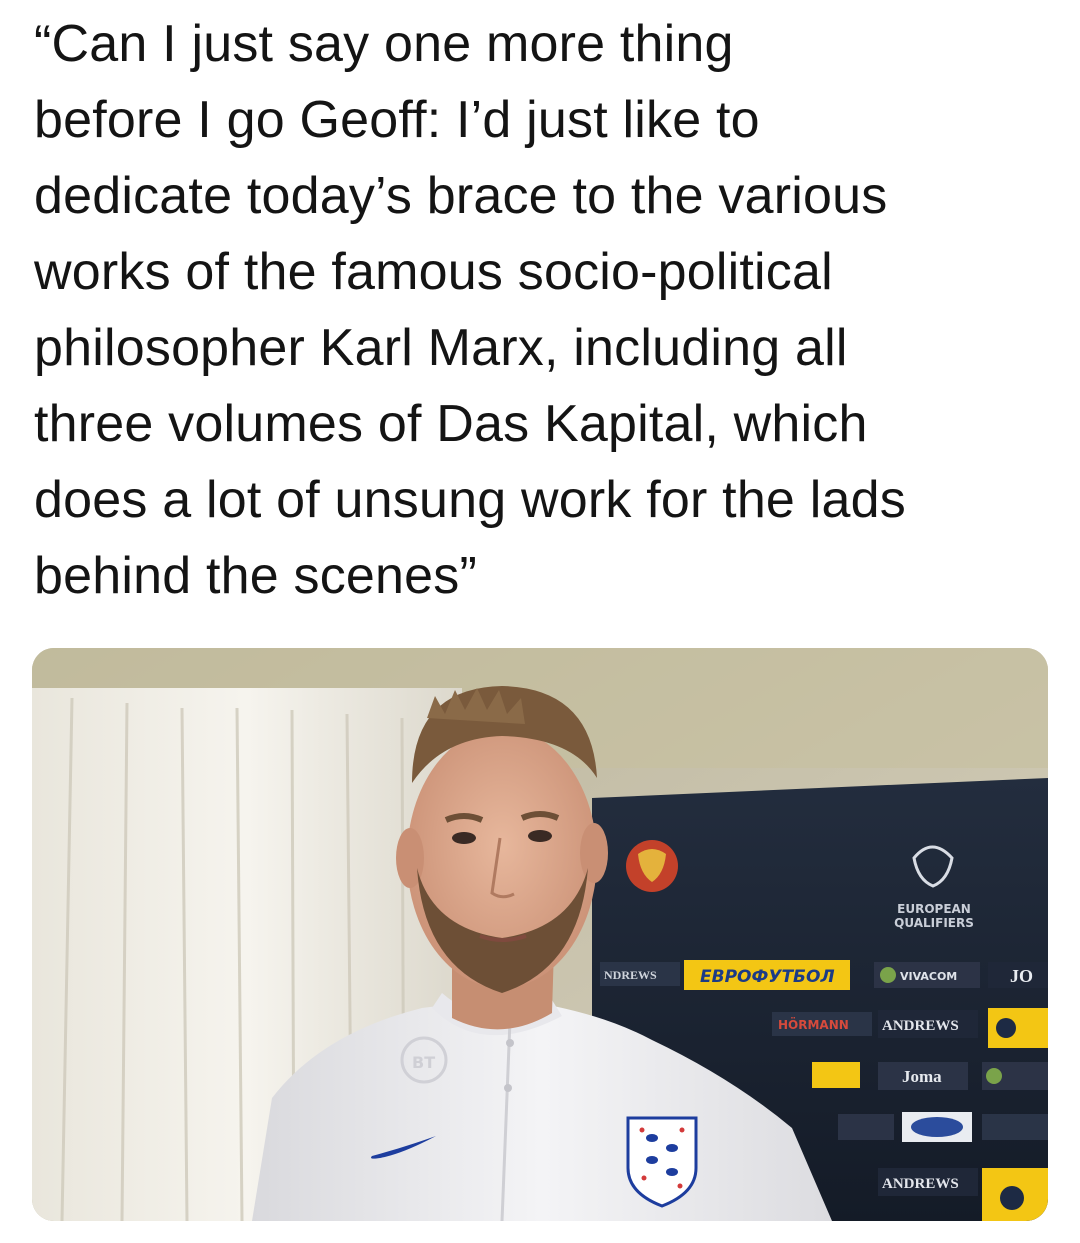 This screenshot has width=1080, height=1243. What do you see at coordinates (662, 1162) in the screenshot?
I see `england-crest-icon` at bounding box center [662, 1162].